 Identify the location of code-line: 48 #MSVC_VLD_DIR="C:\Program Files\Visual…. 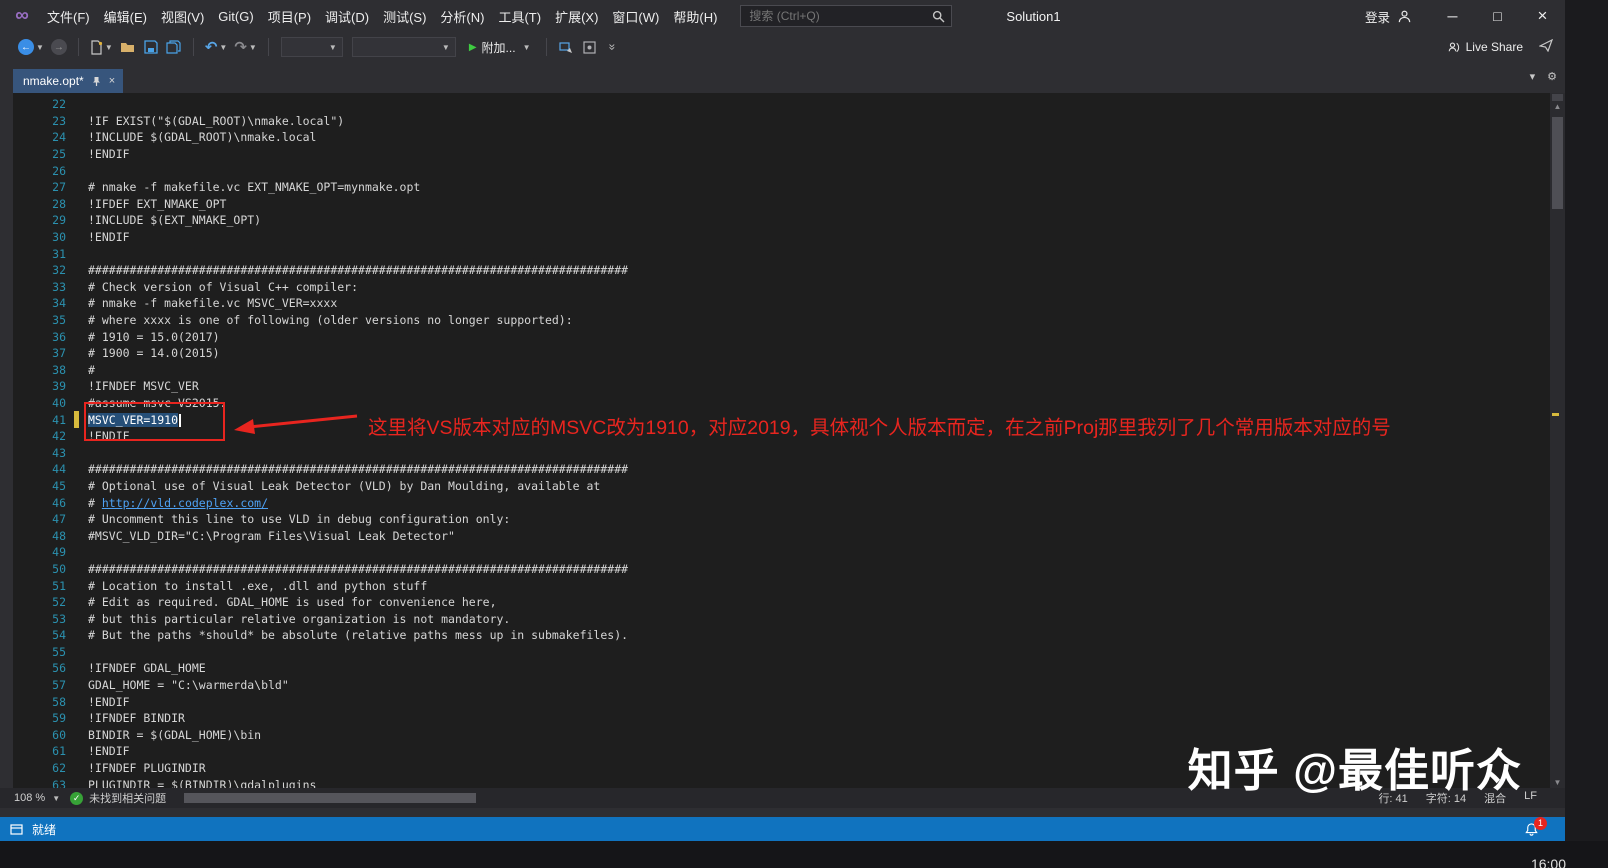
(781, 535).